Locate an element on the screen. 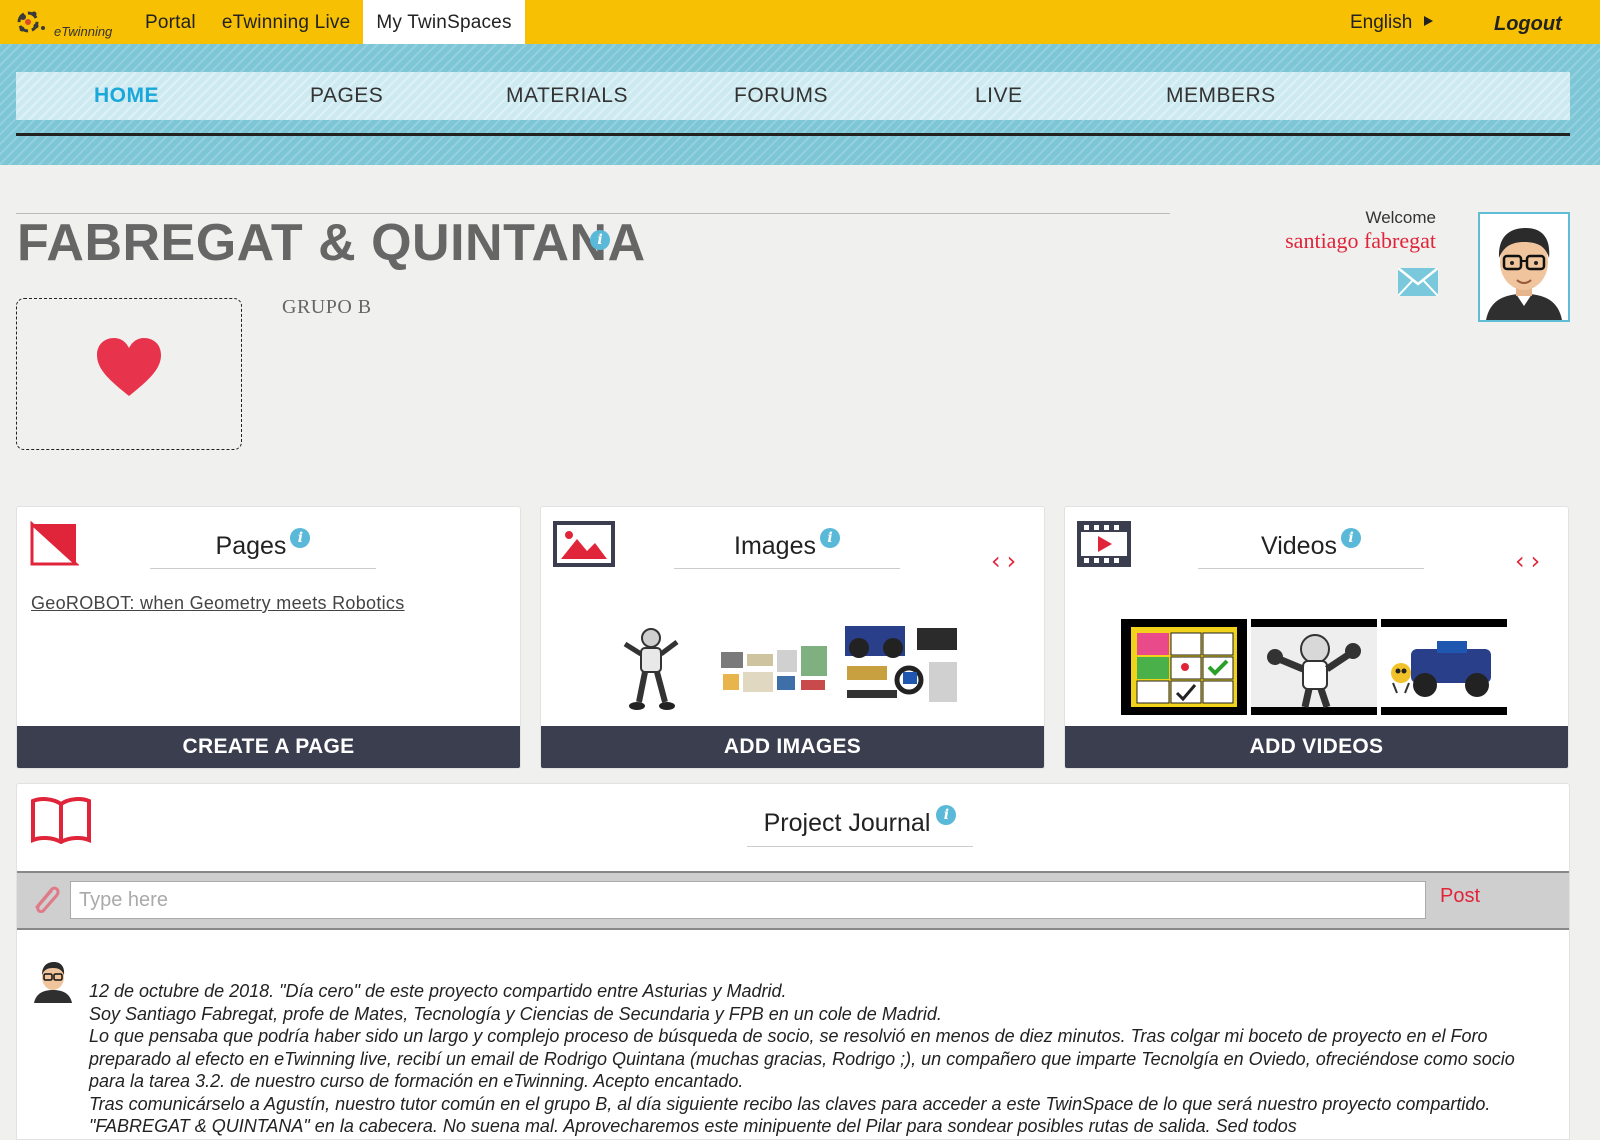  videos-card-title: Videos i is located at coordinates (1311, 546).